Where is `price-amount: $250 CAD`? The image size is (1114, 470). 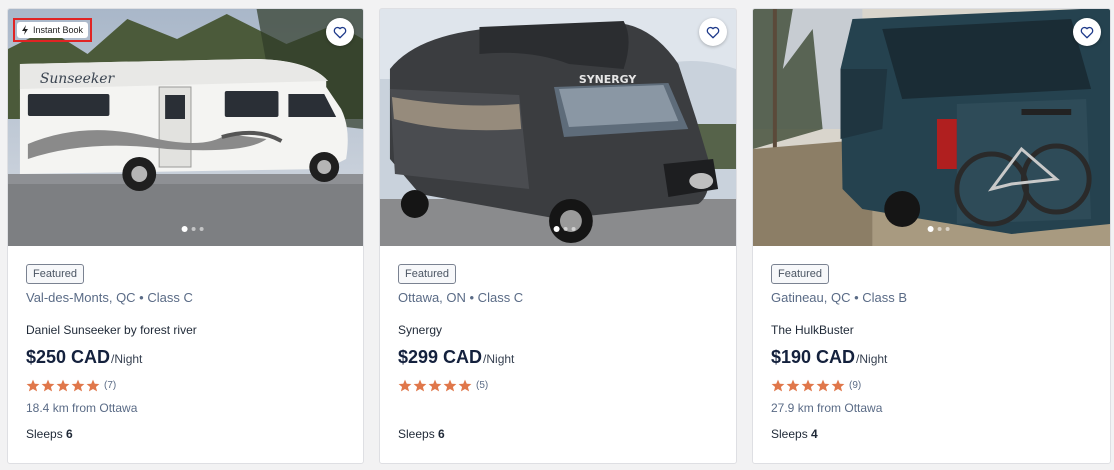
price-amount: $250 CAD is located at coordinates (68, 357).